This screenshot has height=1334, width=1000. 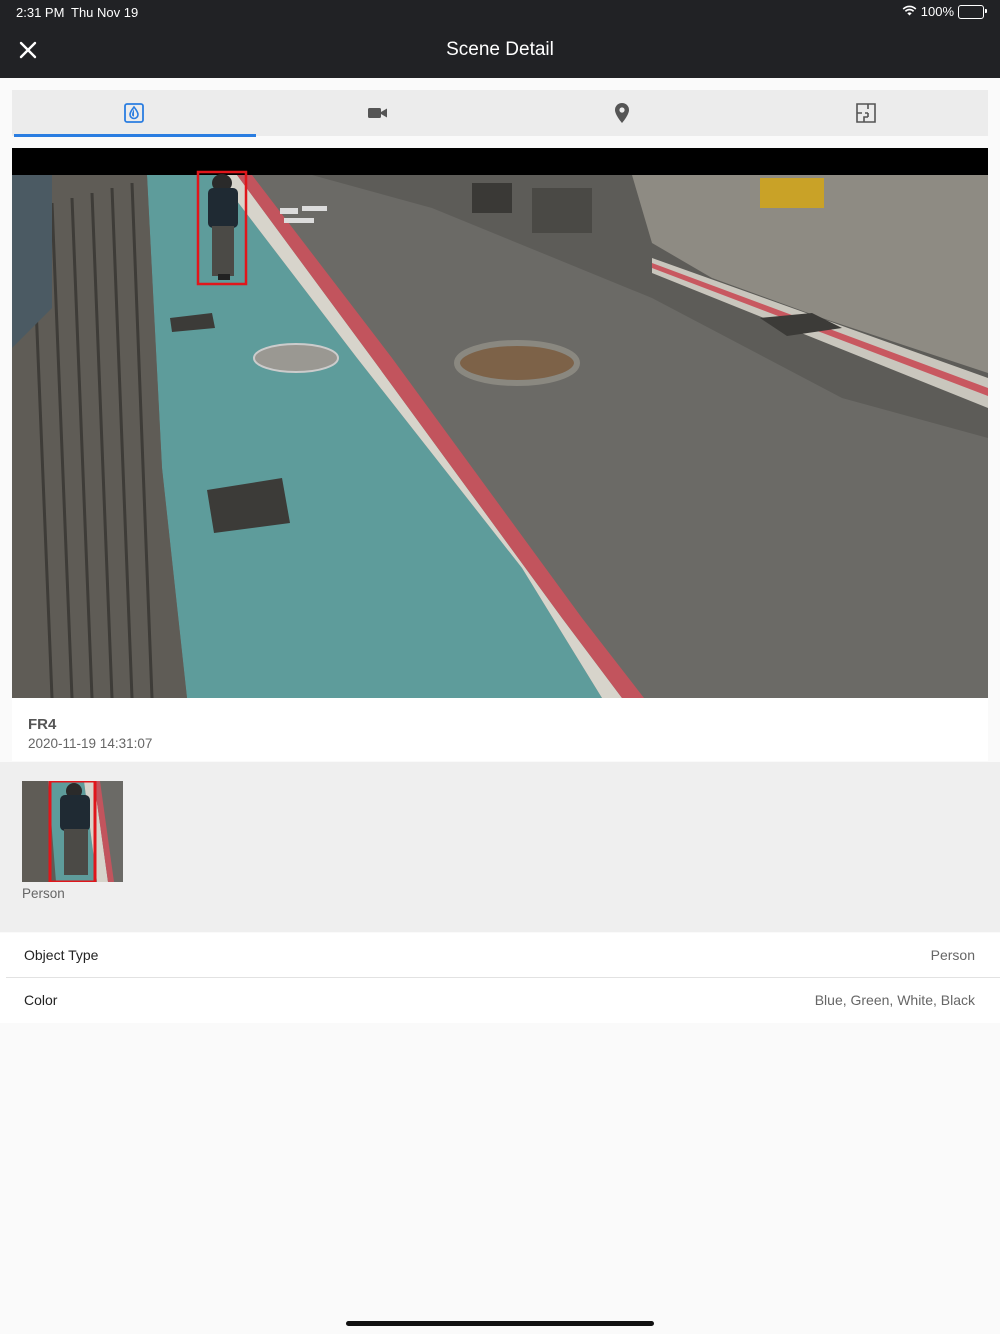 I want to click on scene-timestamp: 2020-11-19 14:31:07, so click(x=90, y=743).